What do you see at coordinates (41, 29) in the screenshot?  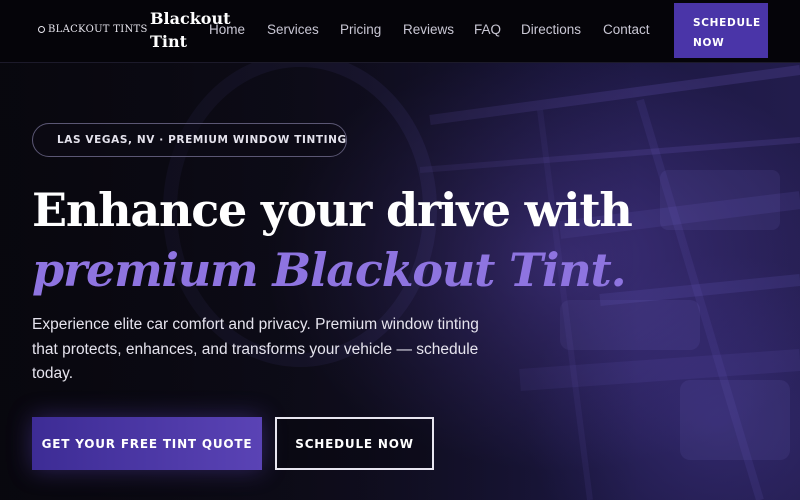 I see `logo-ring-icon` at bounding box center [41, 29].